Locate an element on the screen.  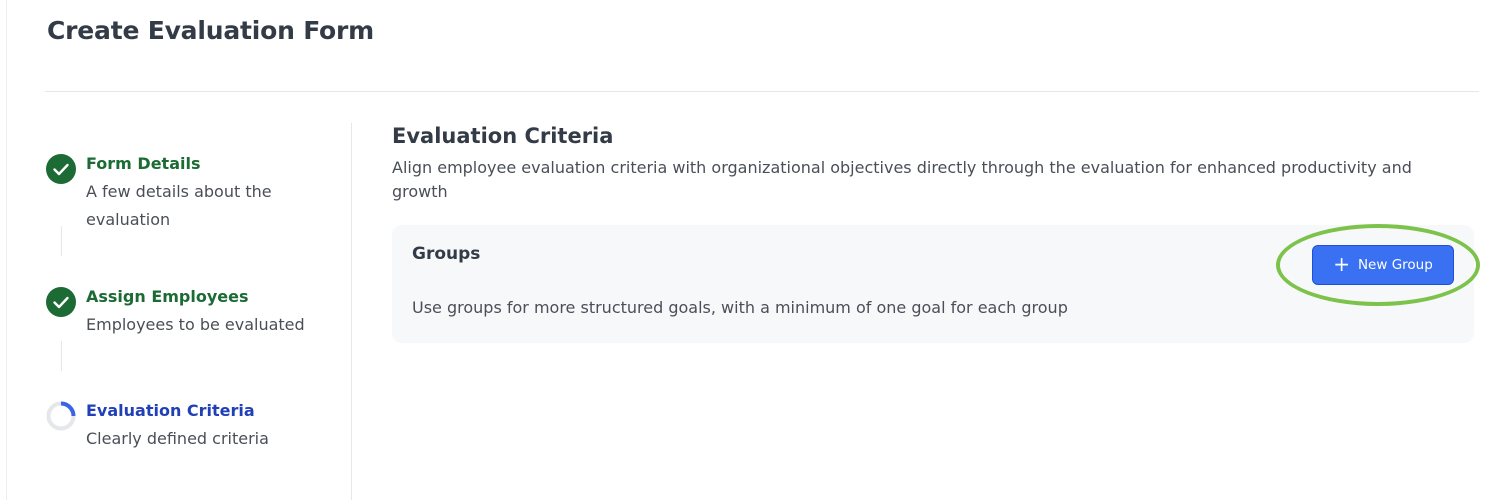
groups-title: Groups is located at coordinates (446, 254).